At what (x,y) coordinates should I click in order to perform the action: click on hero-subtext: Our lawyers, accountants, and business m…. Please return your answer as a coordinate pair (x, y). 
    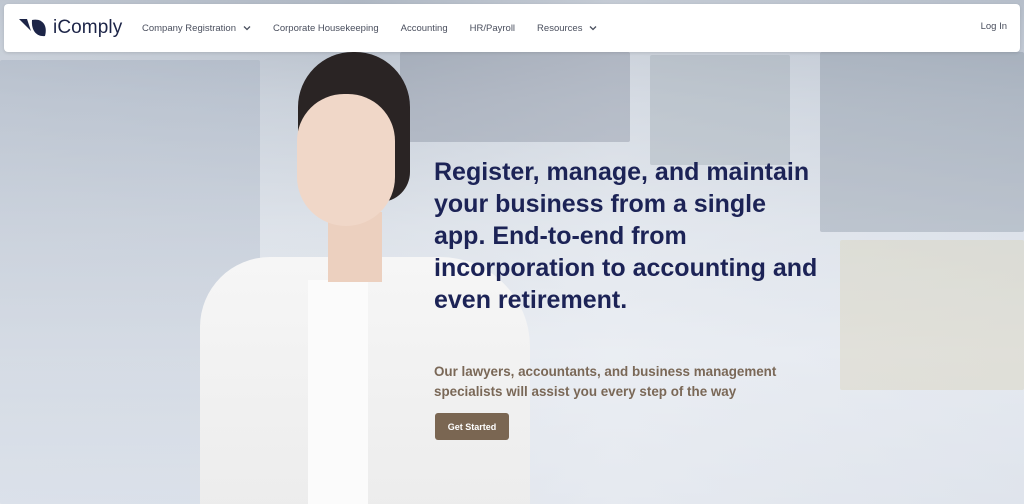
    Looking at the image, I should click on (605, 381).